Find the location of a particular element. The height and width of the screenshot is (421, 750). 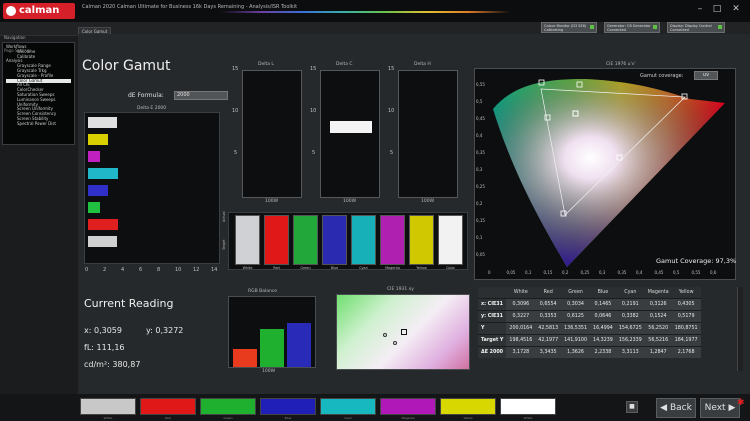

de-formula-select: 2000 is located at coordinates (201, 95).